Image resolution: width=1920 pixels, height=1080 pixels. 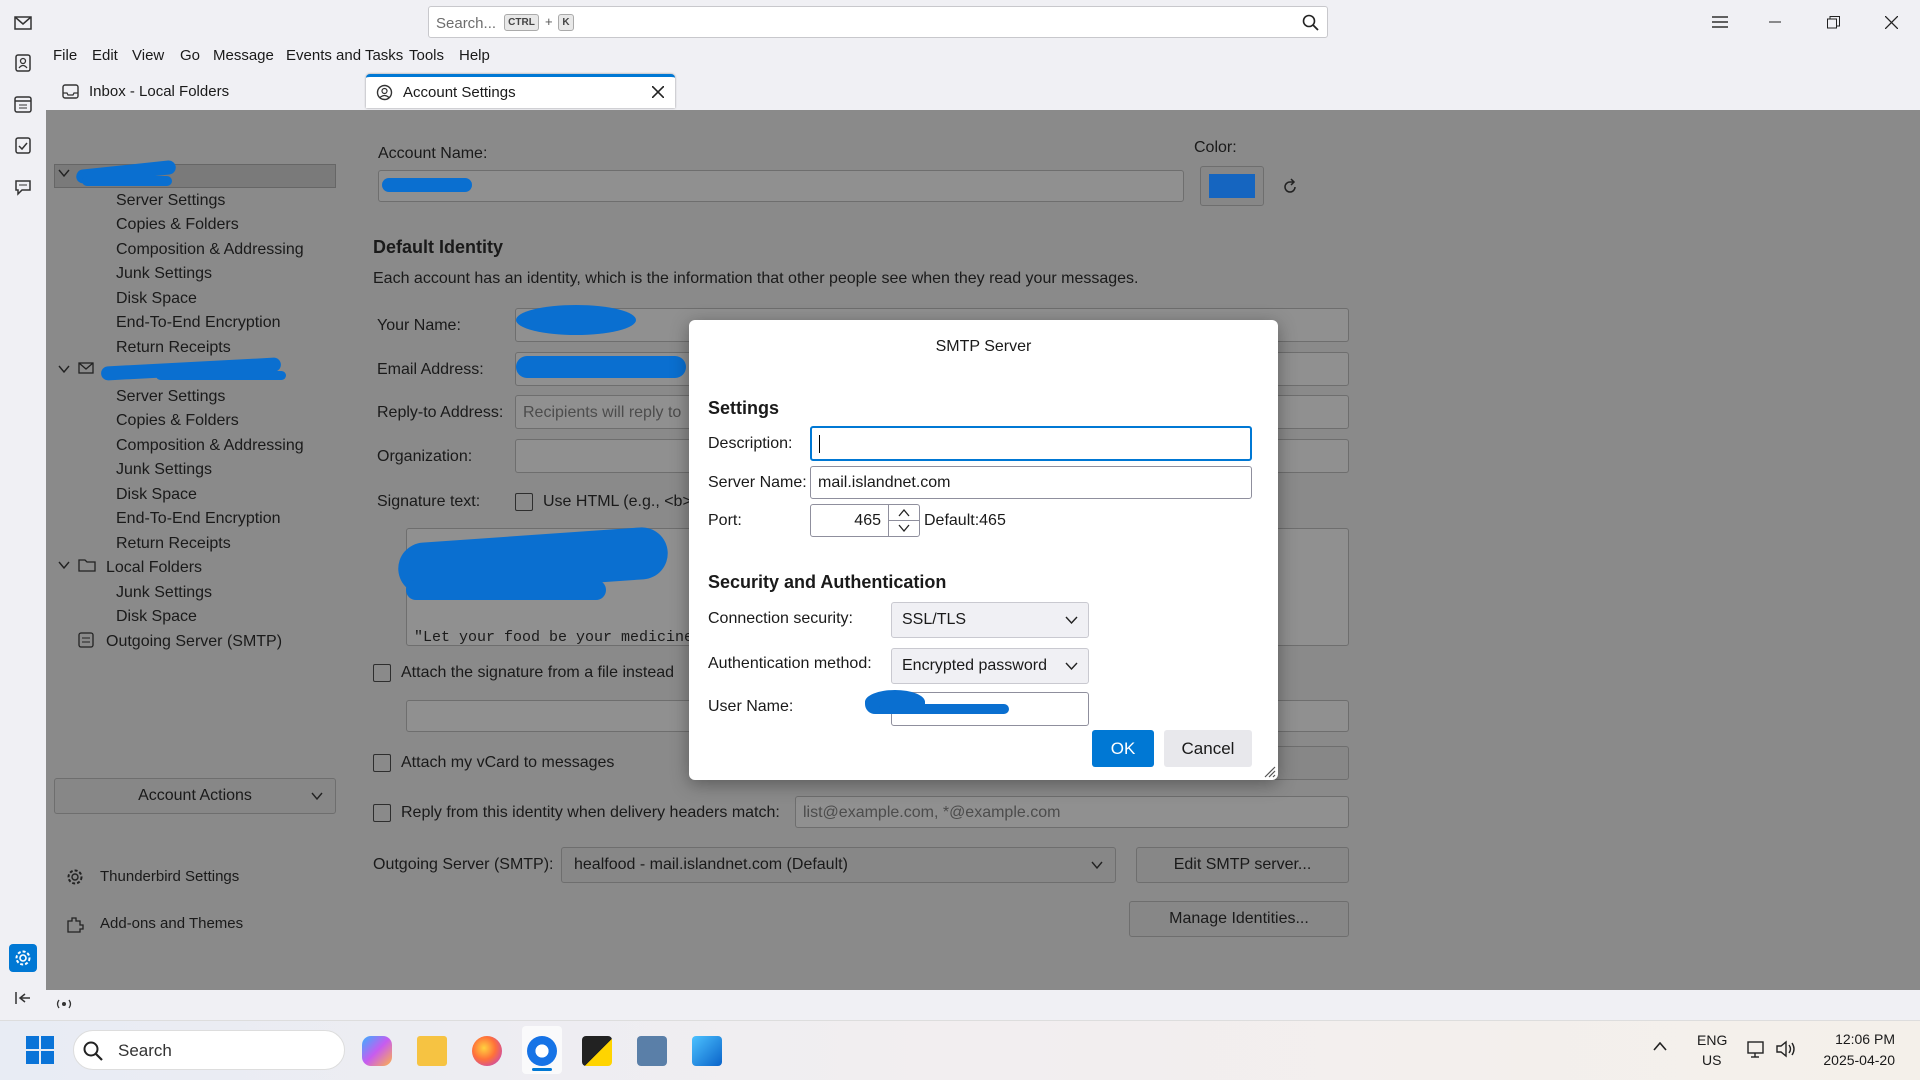 I want to click on tree-local-disk-space: Disk Space, so click(x=156, y=617).